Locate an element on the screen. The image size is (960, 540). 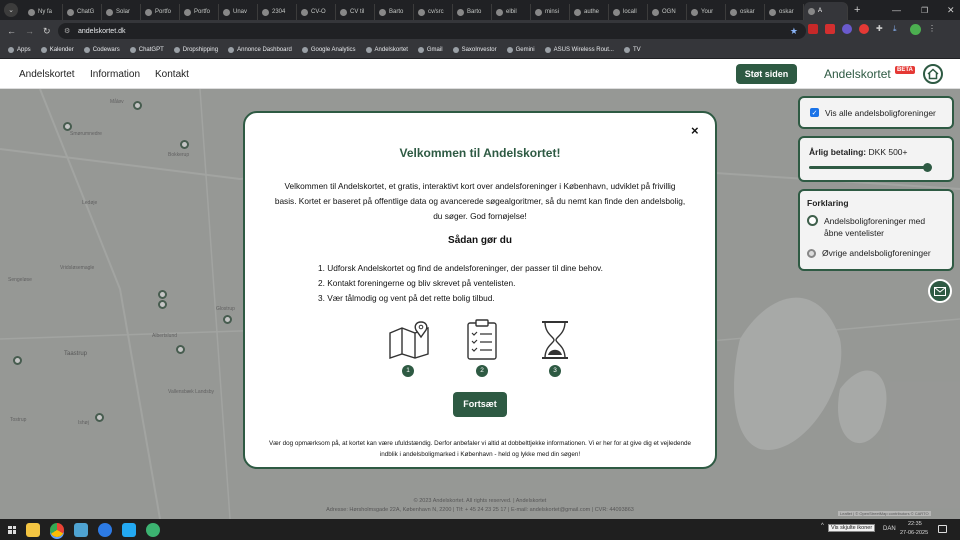
bookmark-item: SaxoInvestor is located at coordinates (474, 50).